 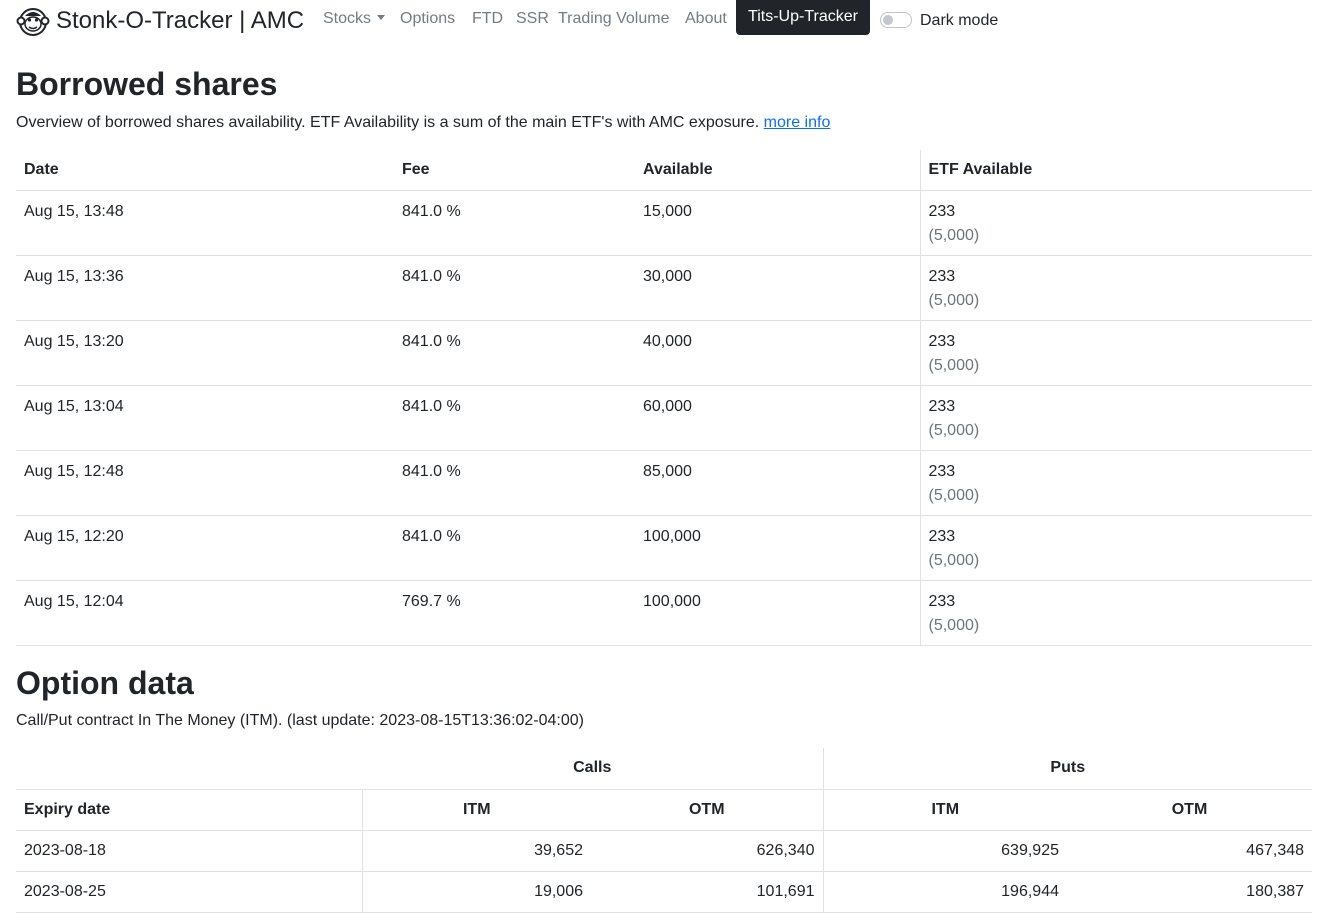 I want to click on nav-stocks-dropdown: Stocks, so click(x=354, y=19).